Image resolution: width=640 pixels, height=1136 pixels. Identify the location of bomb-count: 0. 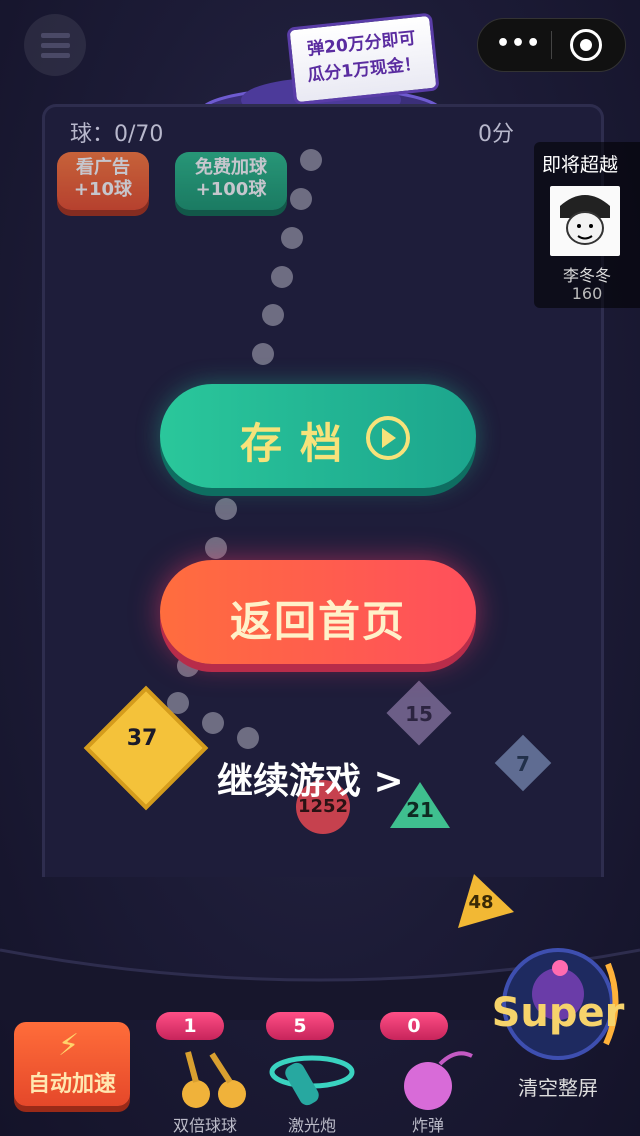
(414, 1026).